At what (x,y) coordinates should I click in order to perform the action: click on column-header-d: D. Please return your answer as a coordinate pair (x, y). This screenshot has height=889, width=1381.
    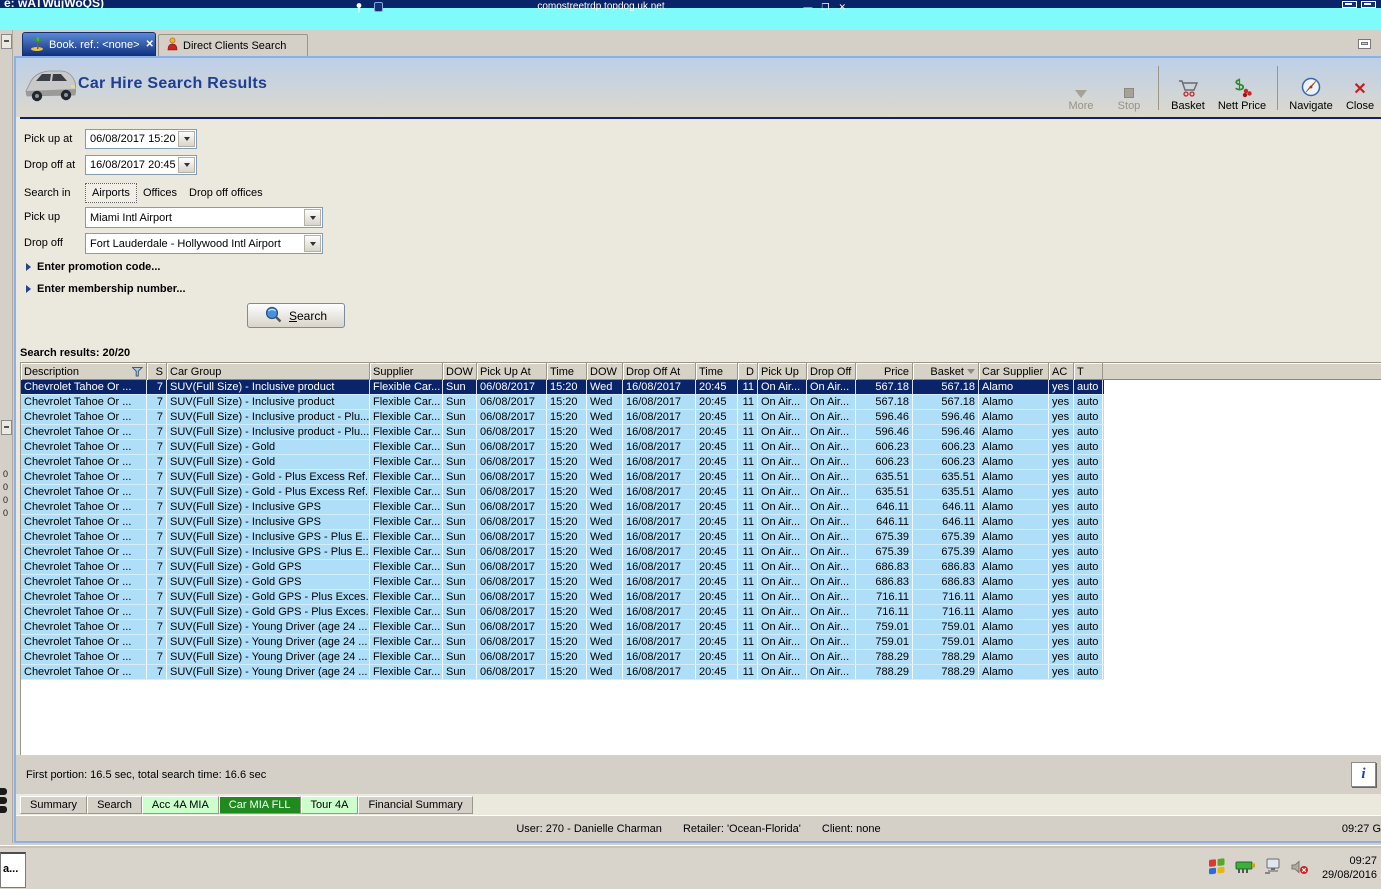
    Looking at the image, I should click on (748, 371).